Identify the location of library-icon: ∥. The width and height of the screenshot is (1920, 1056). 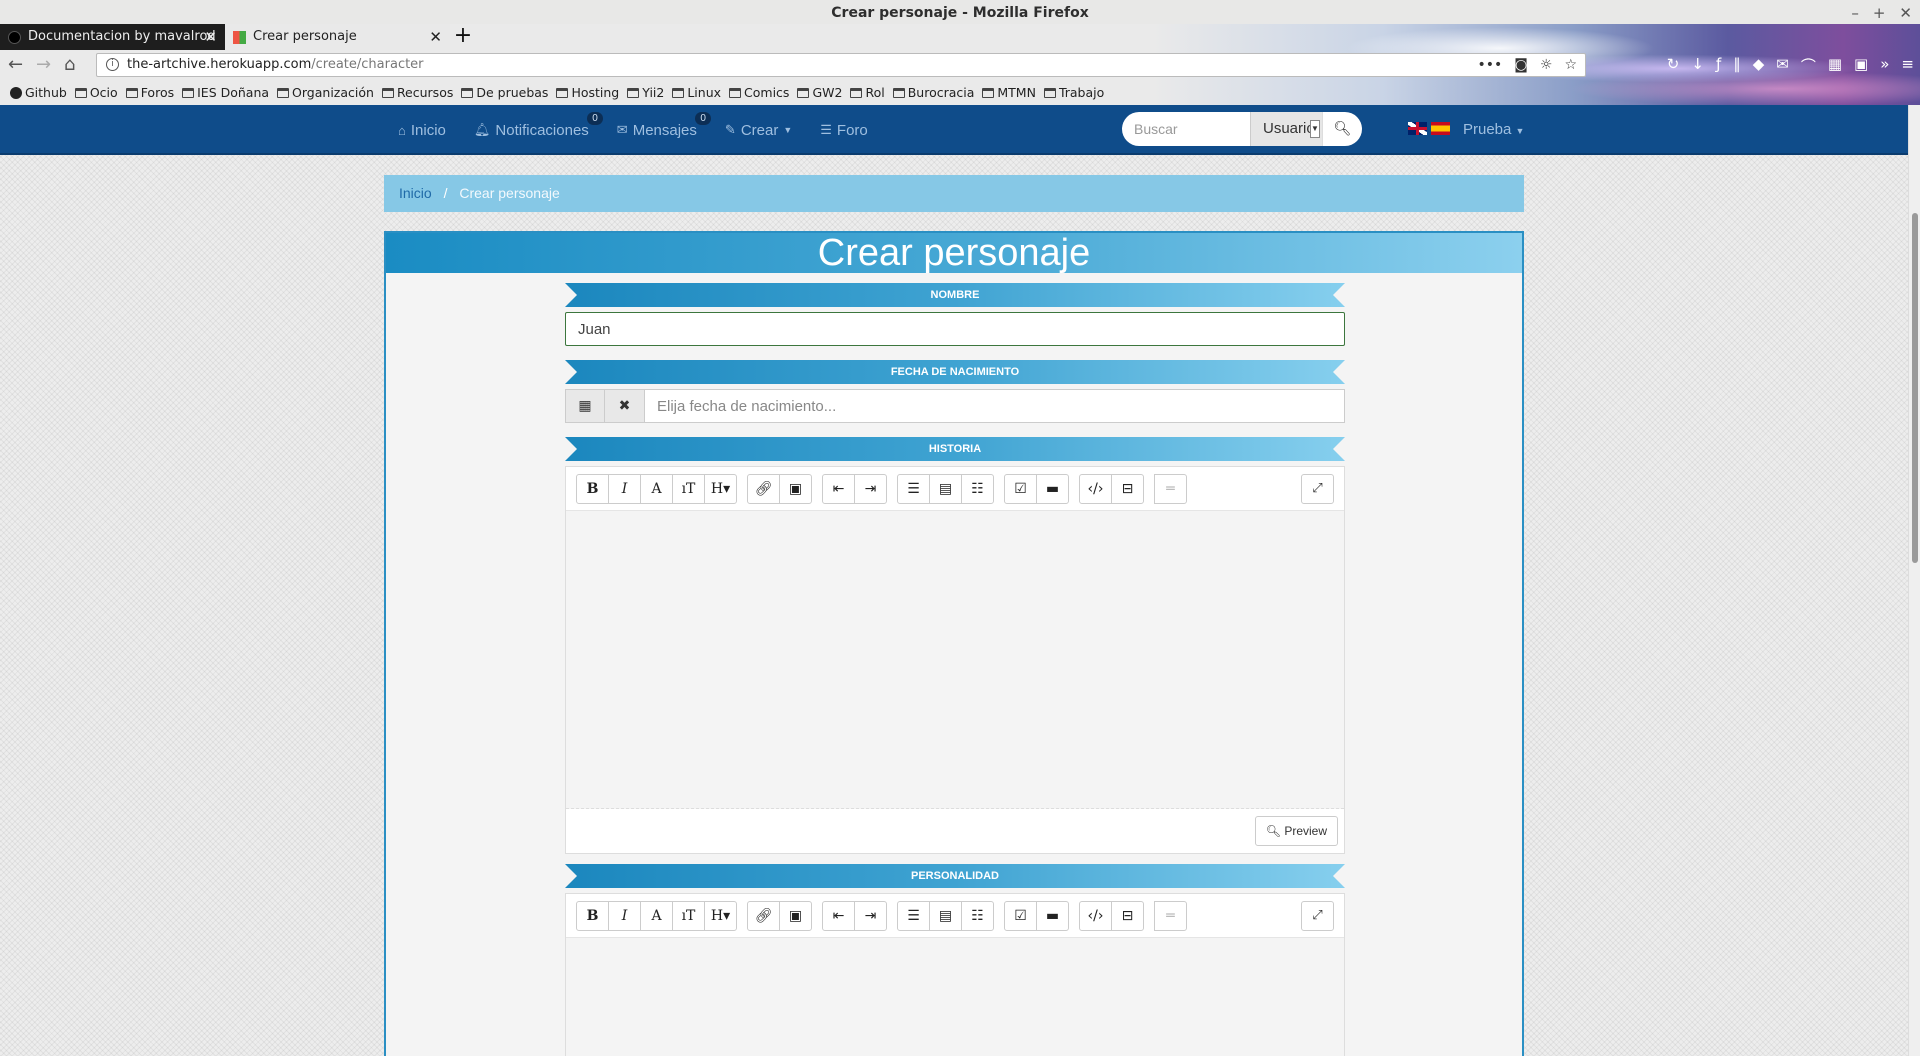
(1737, 65).